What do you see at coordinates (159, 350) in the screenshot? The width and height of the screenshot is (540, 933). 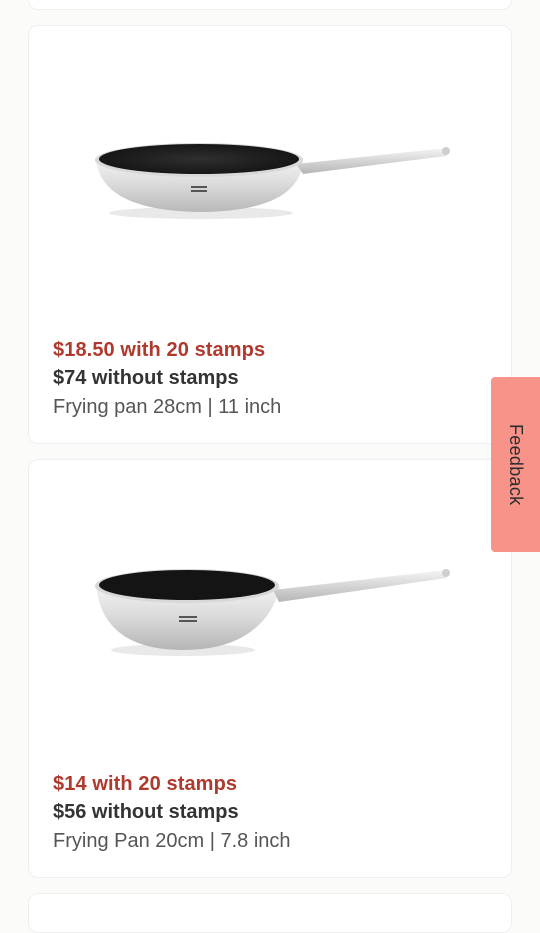 I see `price-with-stamps: $18.50 with 20 stamps` at bounding box center [159, 350].